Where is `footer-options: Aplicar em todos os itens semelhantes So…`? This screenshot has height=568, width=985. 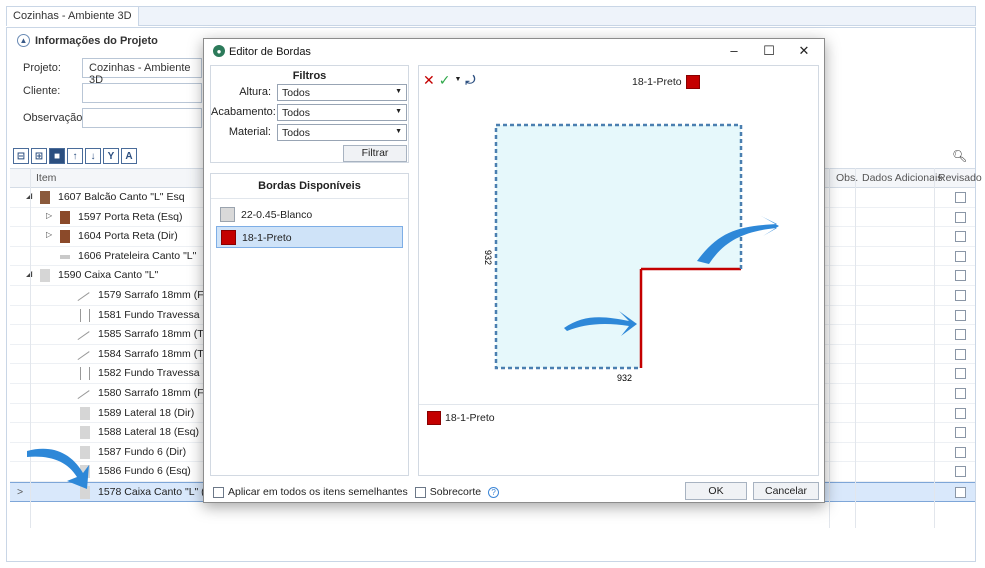 footer-options: Aplicar em todos os itens semelhantes So… is located at coordinates (356, 492).